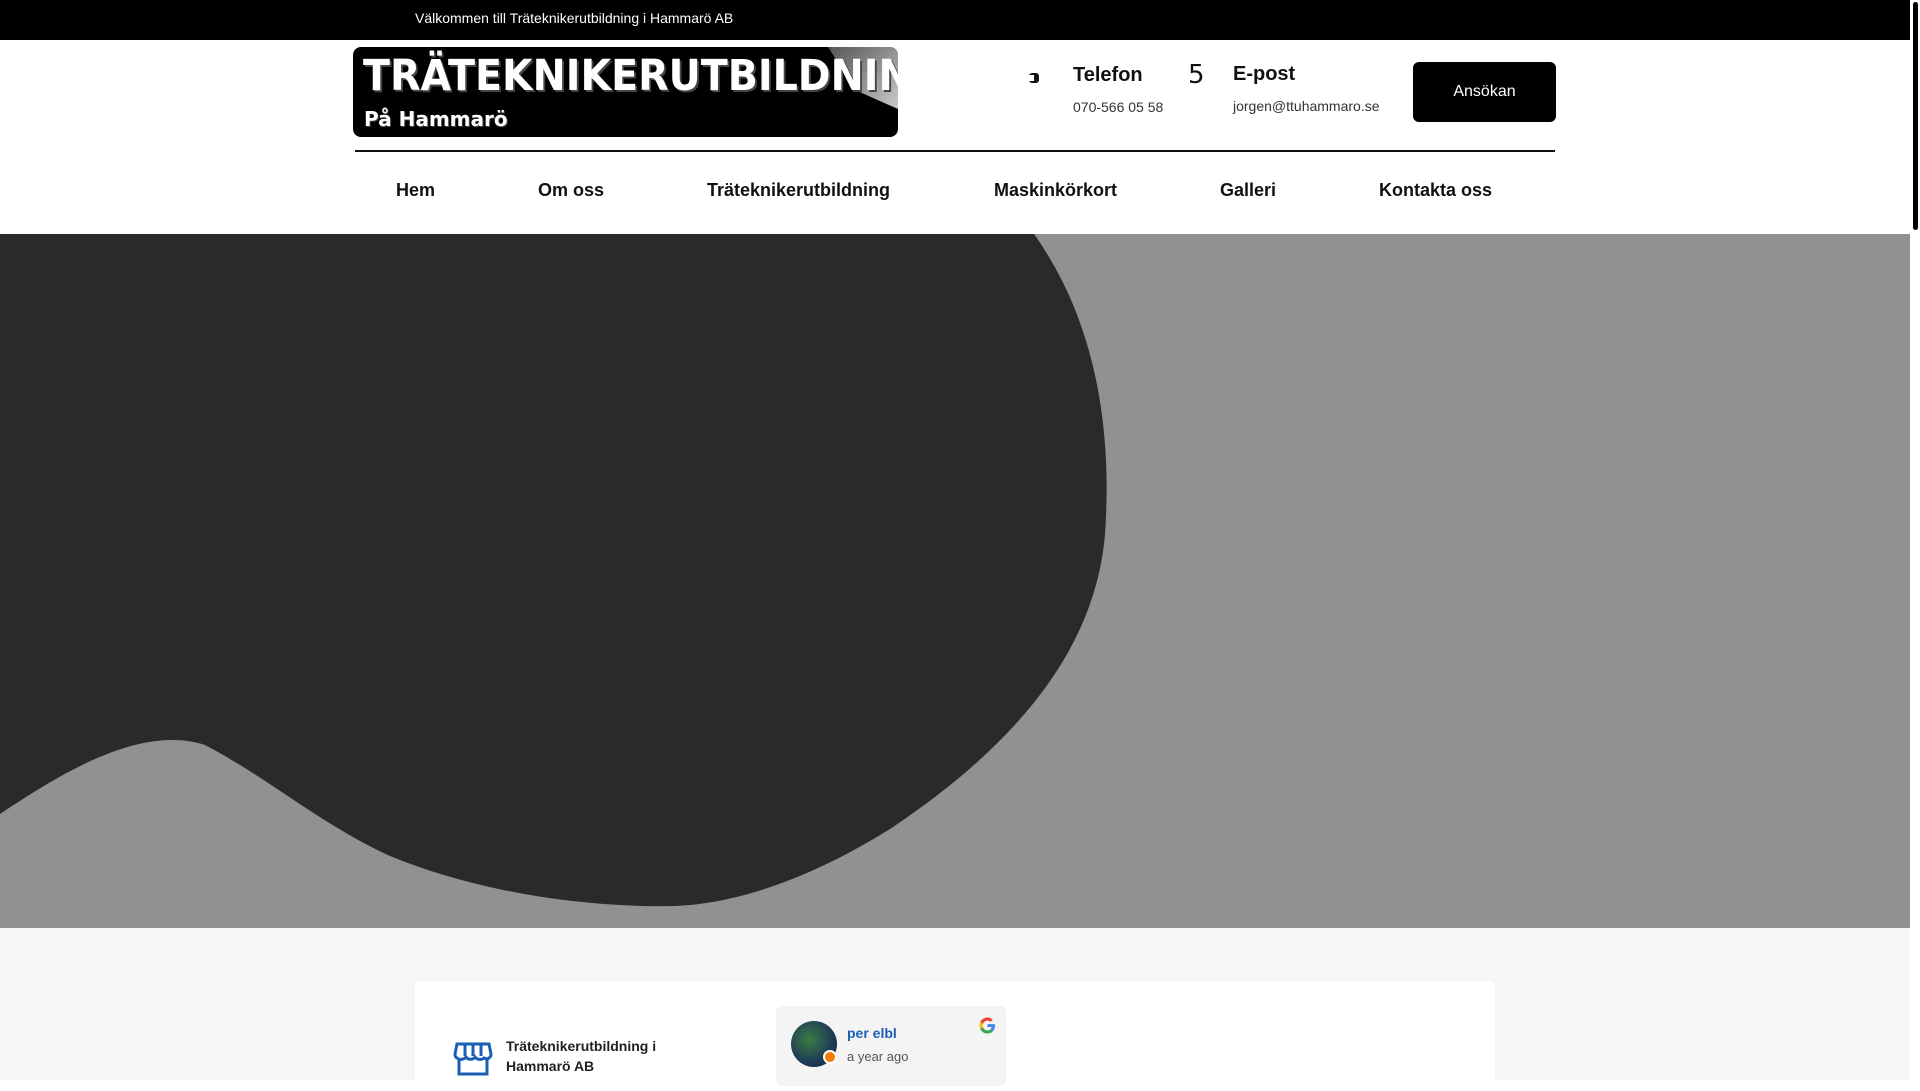 Image resolution: width=1920 pixels, height=1091 pixels. Describe the element at coordinates (1108, 75) in the screenshot. I see `phone-title: Telefon` at that location.